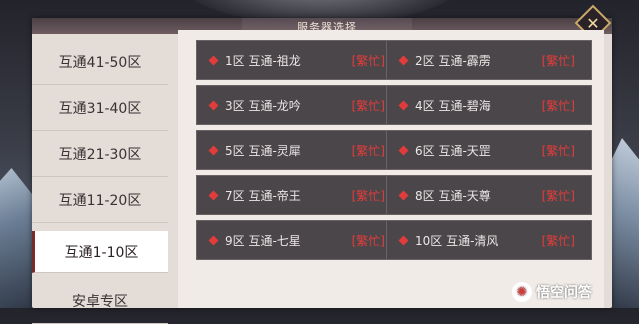 Image resolution: width=639 pixels, height=324 pixels. I want to click on server-cell-4: 4区 互通-碧海 [繁忙], so click(489, 105).